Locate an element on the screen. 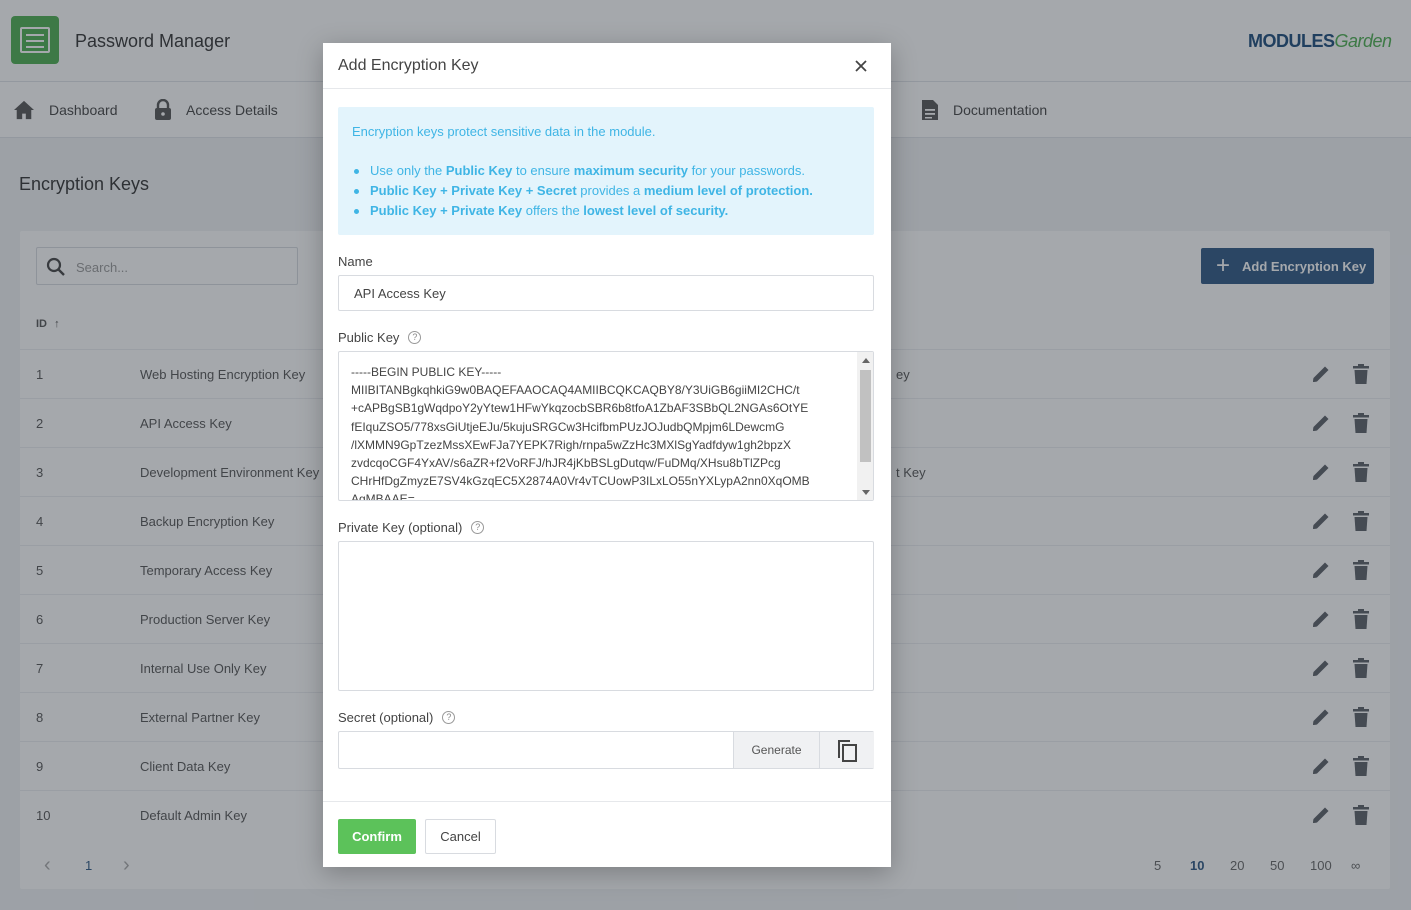 Image resolution: width=1411 pixels, height=910 pixels. public-key-label-row: Public Key ? is located at coordinates (380, 337).